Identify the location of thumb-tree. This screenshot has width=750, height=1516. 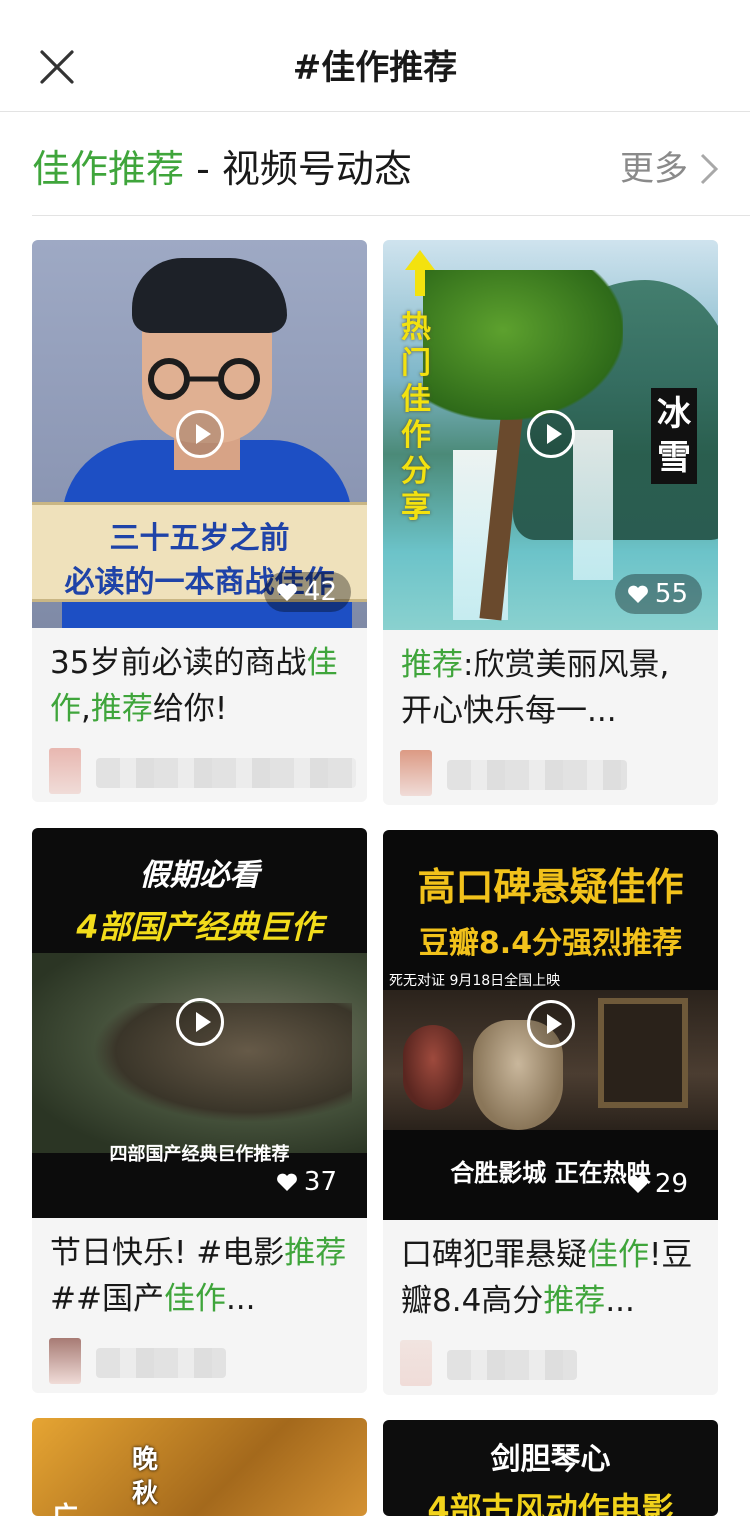
(523, 345).